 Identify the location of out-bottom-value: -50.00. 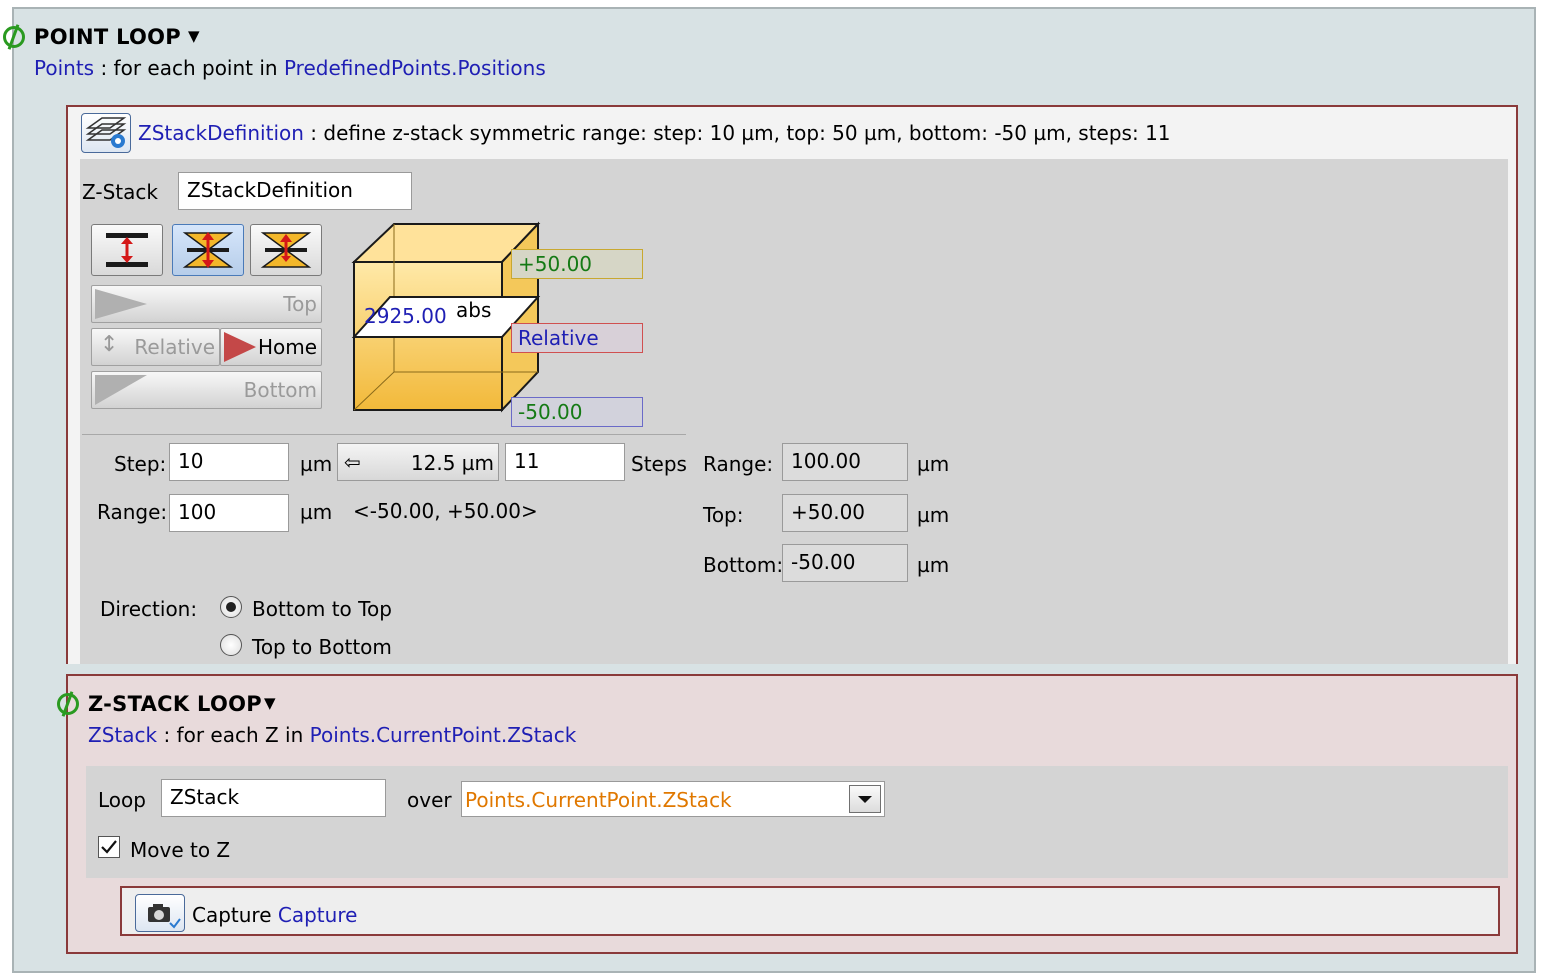
(845, 563).